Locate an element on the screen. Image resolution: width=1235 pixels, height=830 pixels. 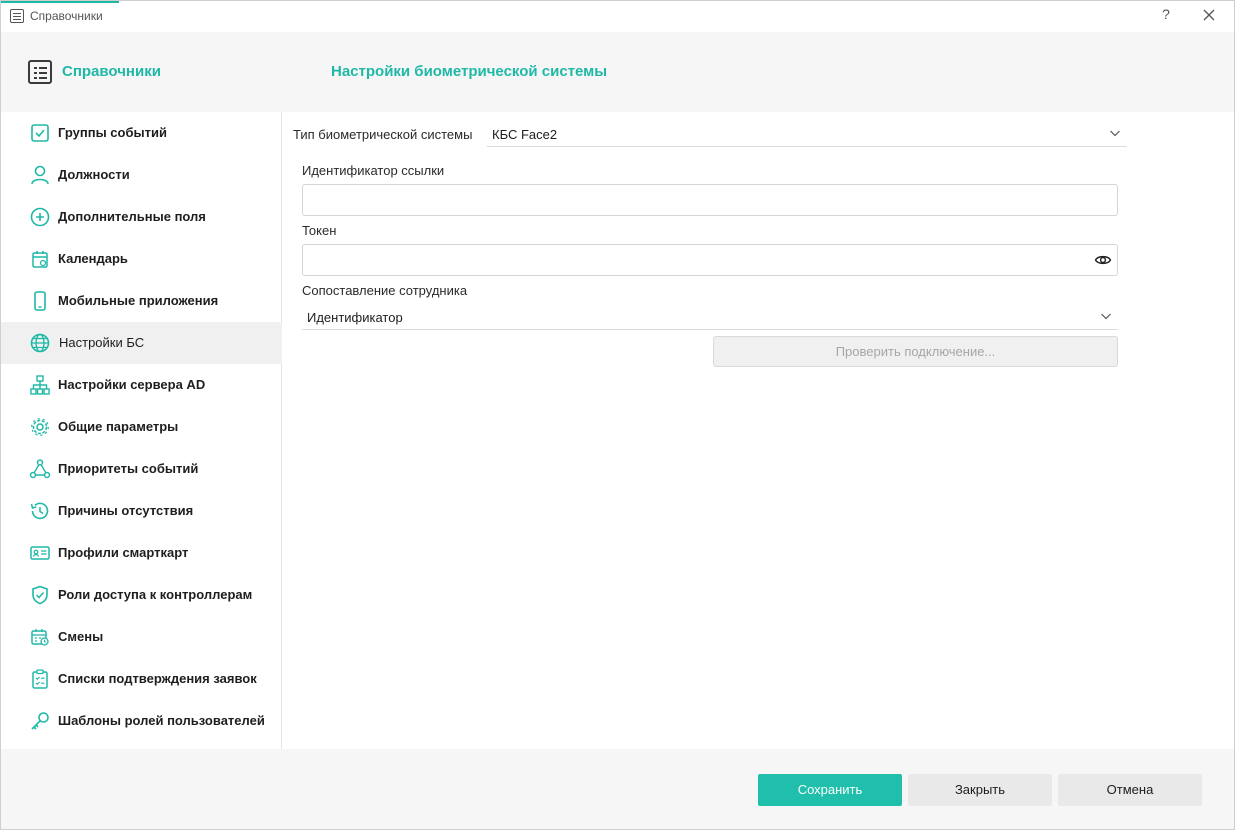
gear-icon is located at coordinates (40, 427).